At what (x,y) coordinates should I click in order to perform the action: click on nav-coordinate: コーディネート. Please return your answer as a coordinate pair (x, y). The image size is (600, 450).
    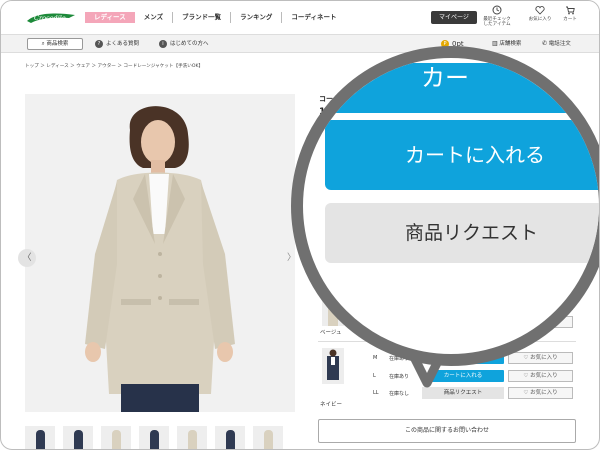
    Looking at the image, I should click on (313, 17).